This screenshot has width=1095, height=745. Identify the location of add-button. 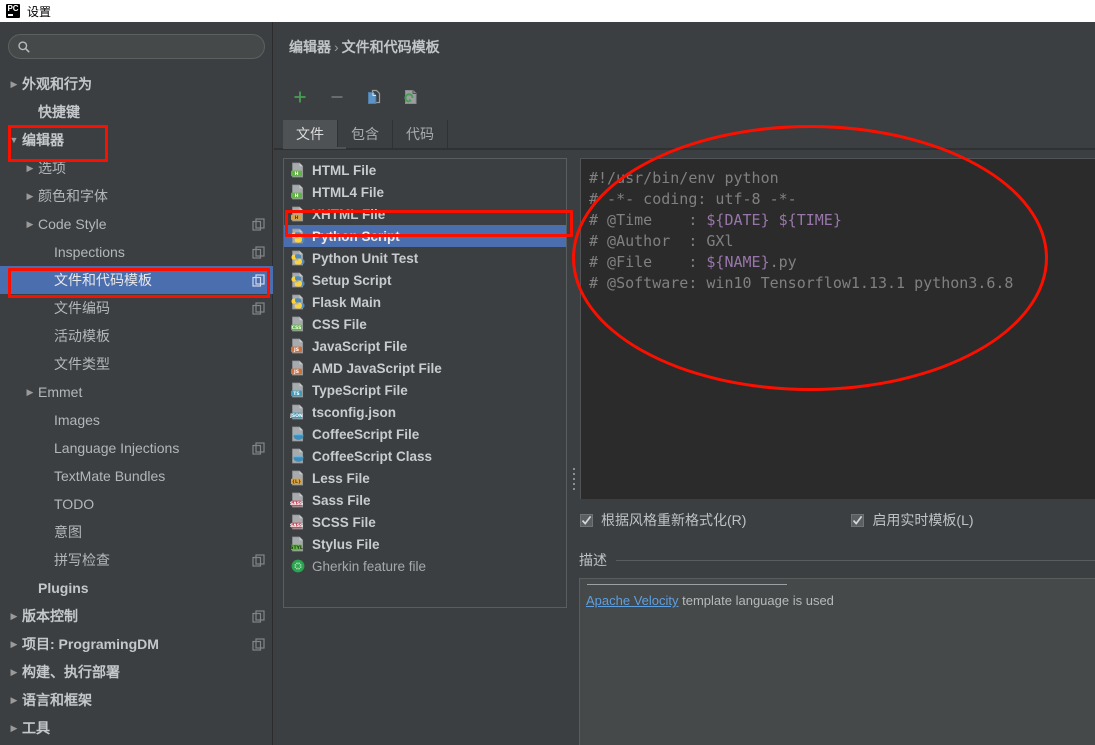
(300, 97).